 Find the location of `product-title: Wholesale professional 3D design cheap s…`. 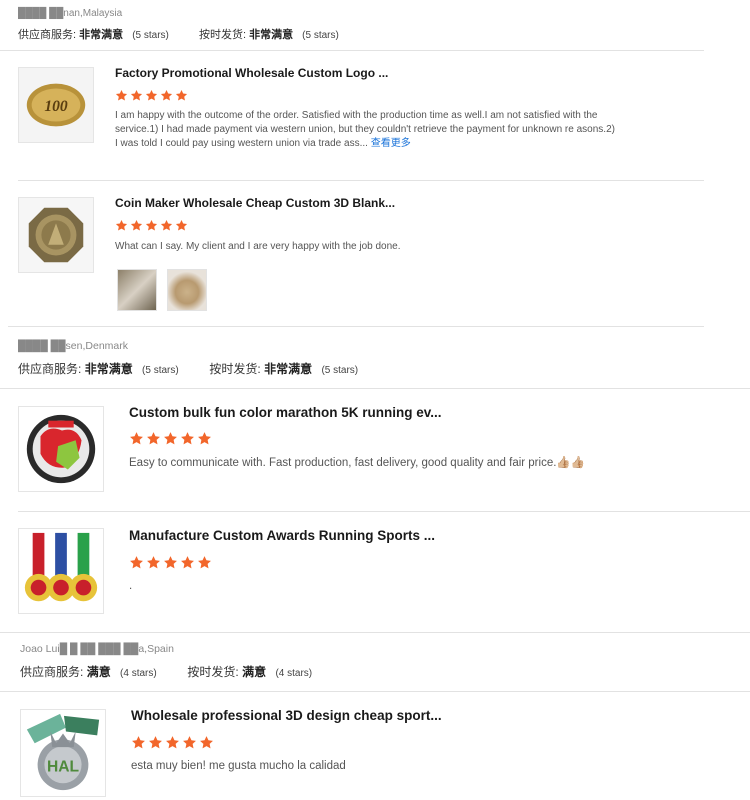

product-title: Wholesale professional 3D design cheap s… is located at coordinates (286, 715).